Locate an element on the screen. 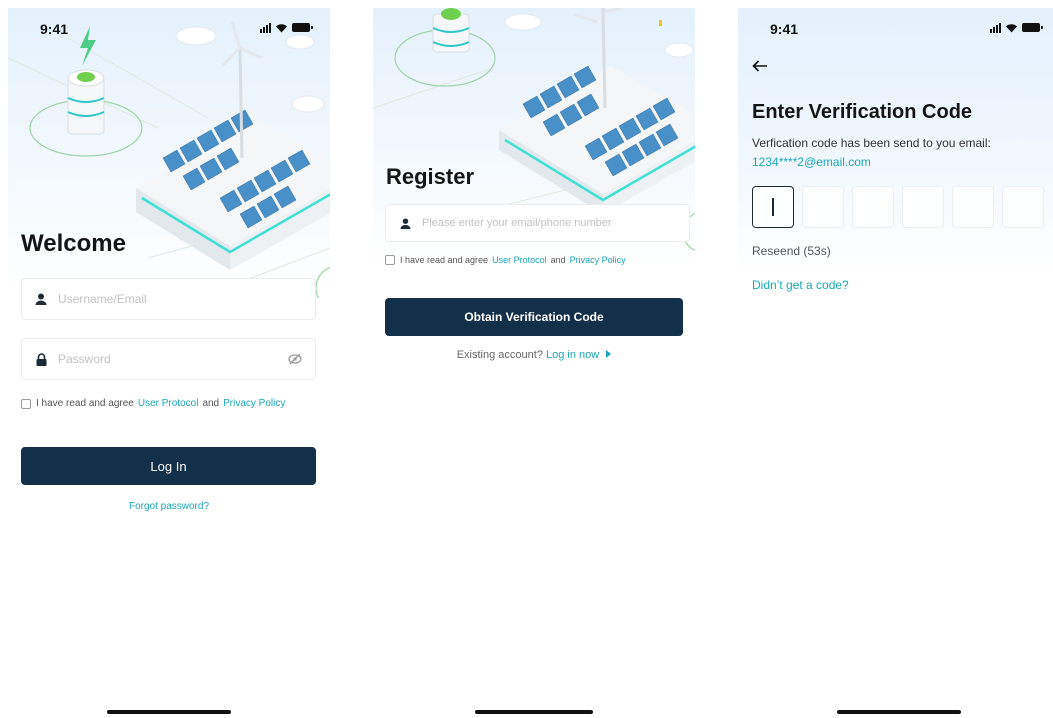  login-prompt-row: Existing account? Log in now is located at coordinates (534, 355).